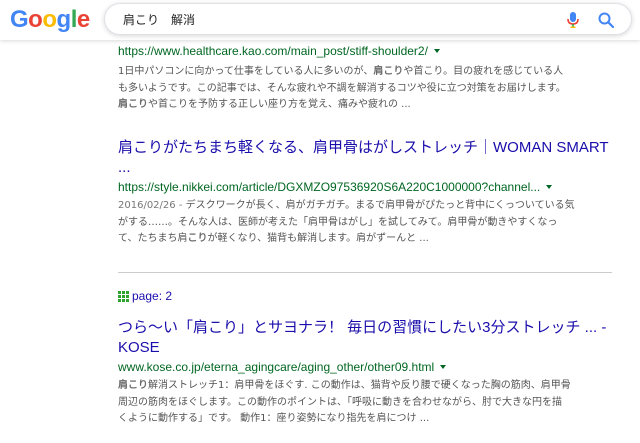 The height and width of the screenshot is (443, 640). What do you see at coordinates (152, 296) in the screenshot?
I see `page-label: page: 2` at bounding box center [152, 296].